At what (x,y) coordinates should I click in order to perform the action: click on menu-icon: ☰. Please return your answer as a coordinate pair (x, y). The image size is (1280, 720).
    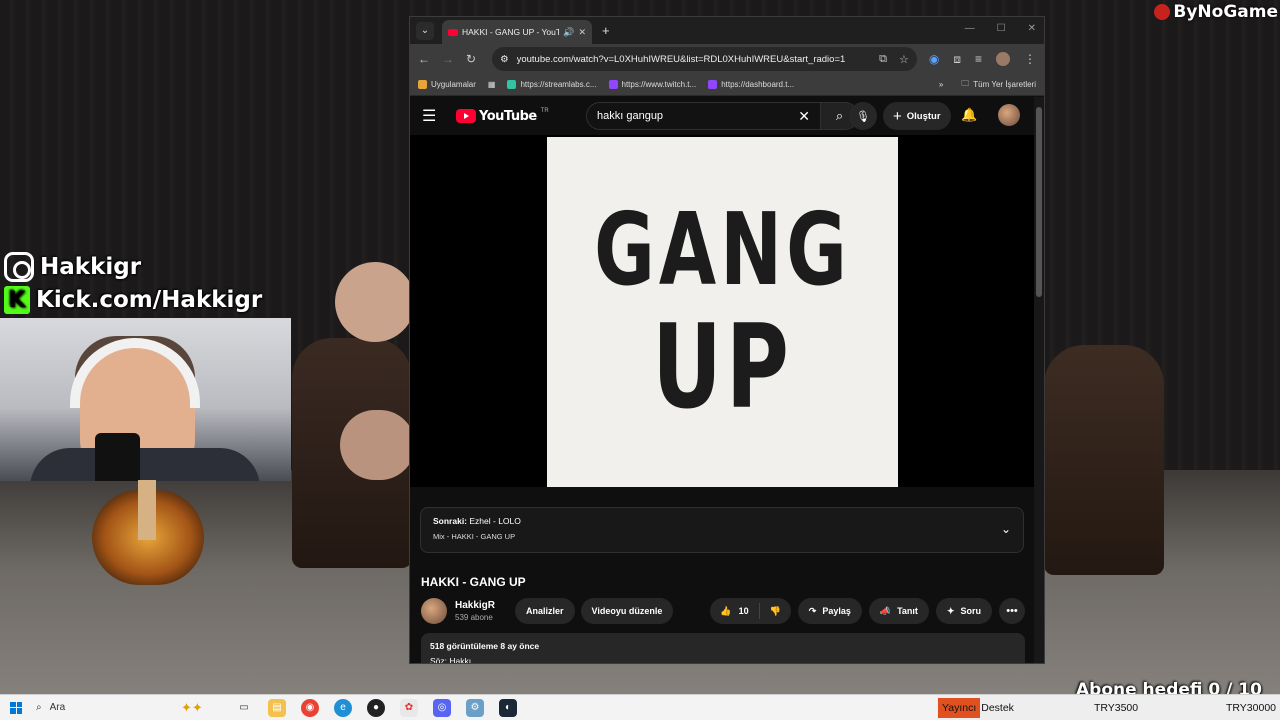
    Looking at the image, I should click on (434, 116).